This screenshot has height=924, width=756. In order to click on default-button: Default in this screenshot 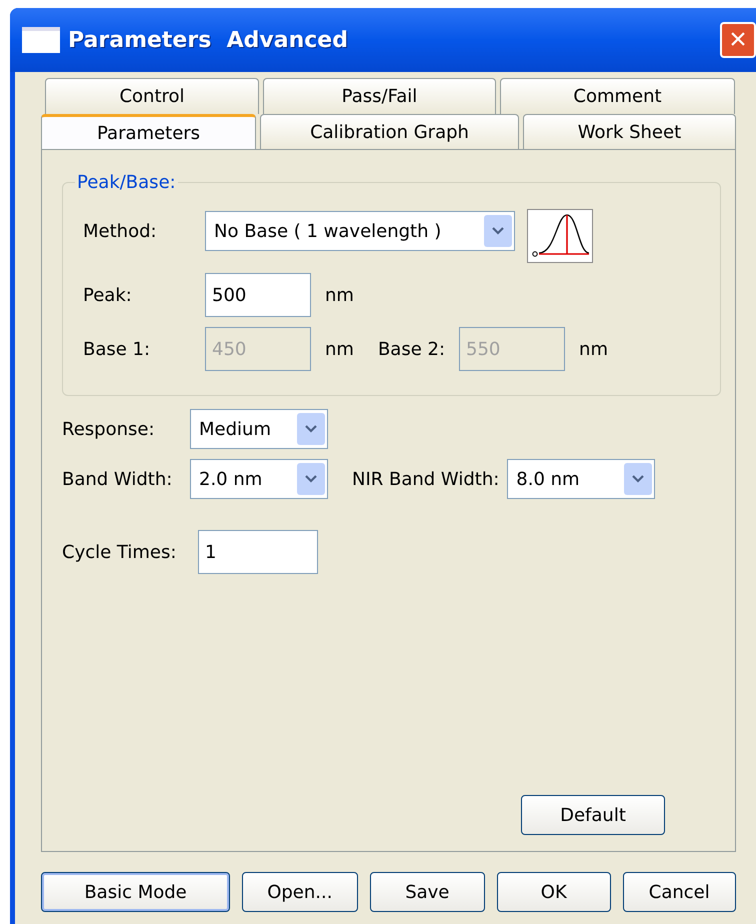, I will do `click(593, 815)`.